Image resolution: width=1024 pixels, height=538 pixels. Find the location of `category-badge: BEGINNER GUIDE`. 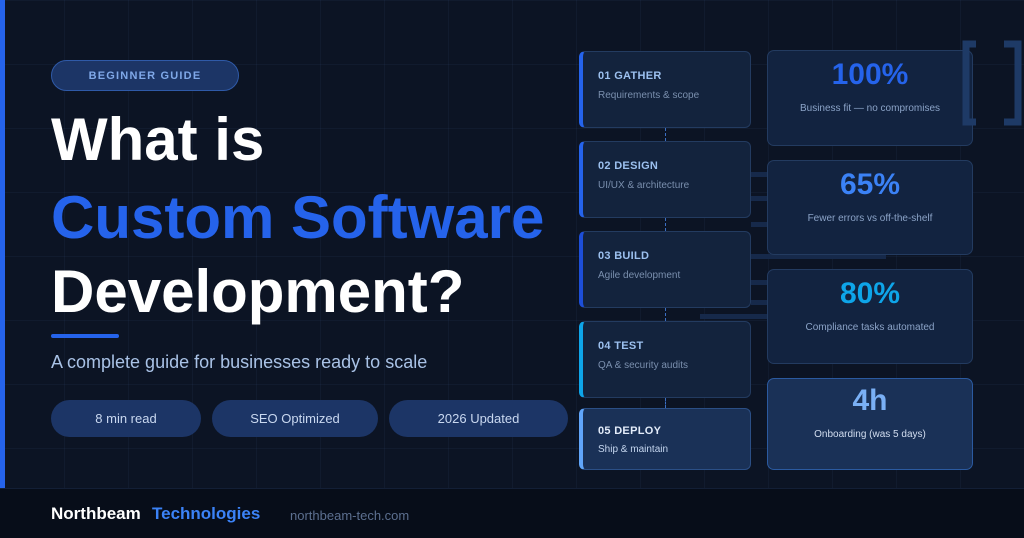

category-badge: BEGINNER GUIDE is located at coordinates (145, 75).